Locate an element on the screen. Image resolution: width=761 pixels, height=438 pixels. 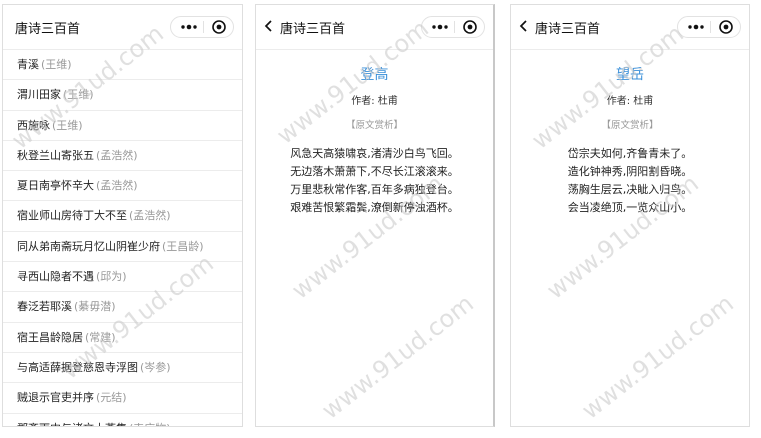
poem-title: 寻西山隐者不遇 is located at coordinates (55, 277).